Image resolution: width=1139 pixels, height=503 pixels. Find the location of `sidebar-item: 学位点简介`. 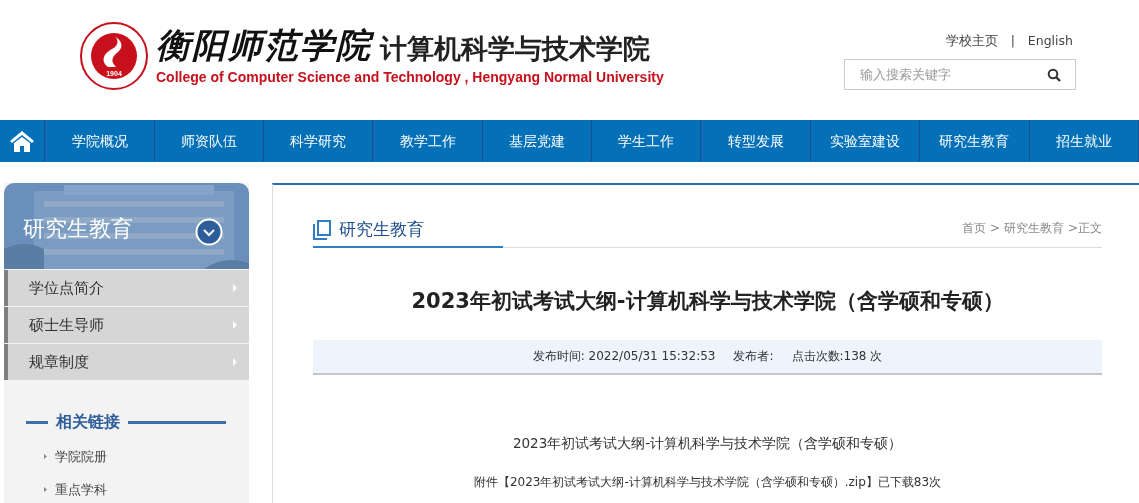

sidebar-item: 学位点简介 is located at coordinates (126, 288).